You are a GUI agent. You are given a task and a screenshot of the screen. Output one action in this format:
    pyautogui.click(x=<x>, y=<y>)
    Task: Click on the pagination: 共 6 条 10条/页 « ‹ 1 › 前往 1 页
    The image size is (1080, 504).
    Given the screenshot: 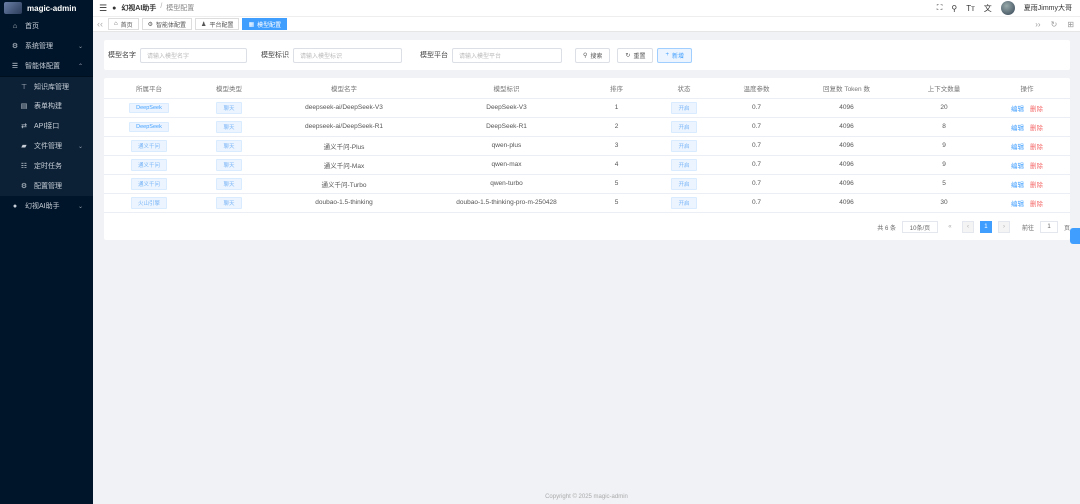 What is the action you would take?
    pyautogui.click(x=973, y=227)
    